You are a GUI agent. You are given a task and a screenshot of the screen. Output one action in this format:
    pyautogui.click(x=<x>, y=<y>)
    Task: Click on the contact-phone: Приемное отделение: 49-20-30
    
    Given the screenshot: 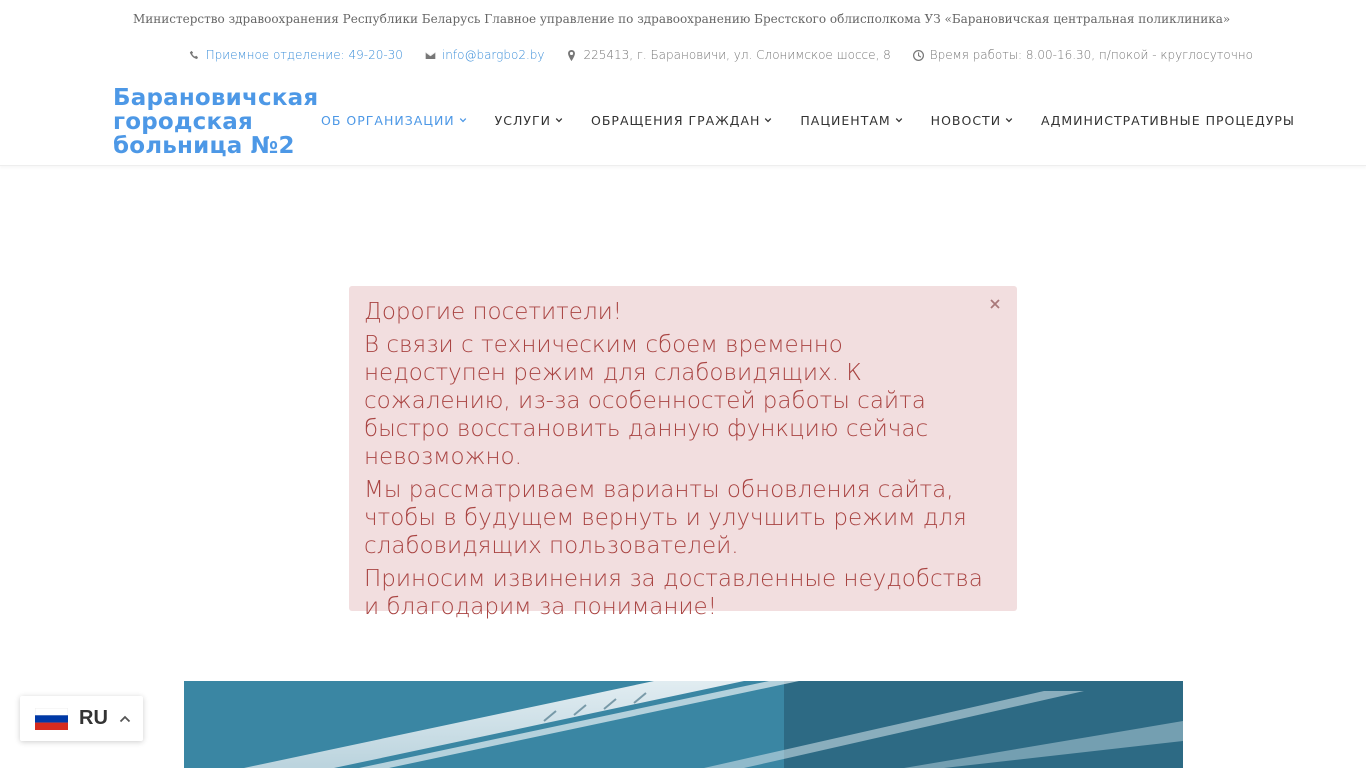 What is the action you would take?
    pyautogui.click(x=296, y=55)
    